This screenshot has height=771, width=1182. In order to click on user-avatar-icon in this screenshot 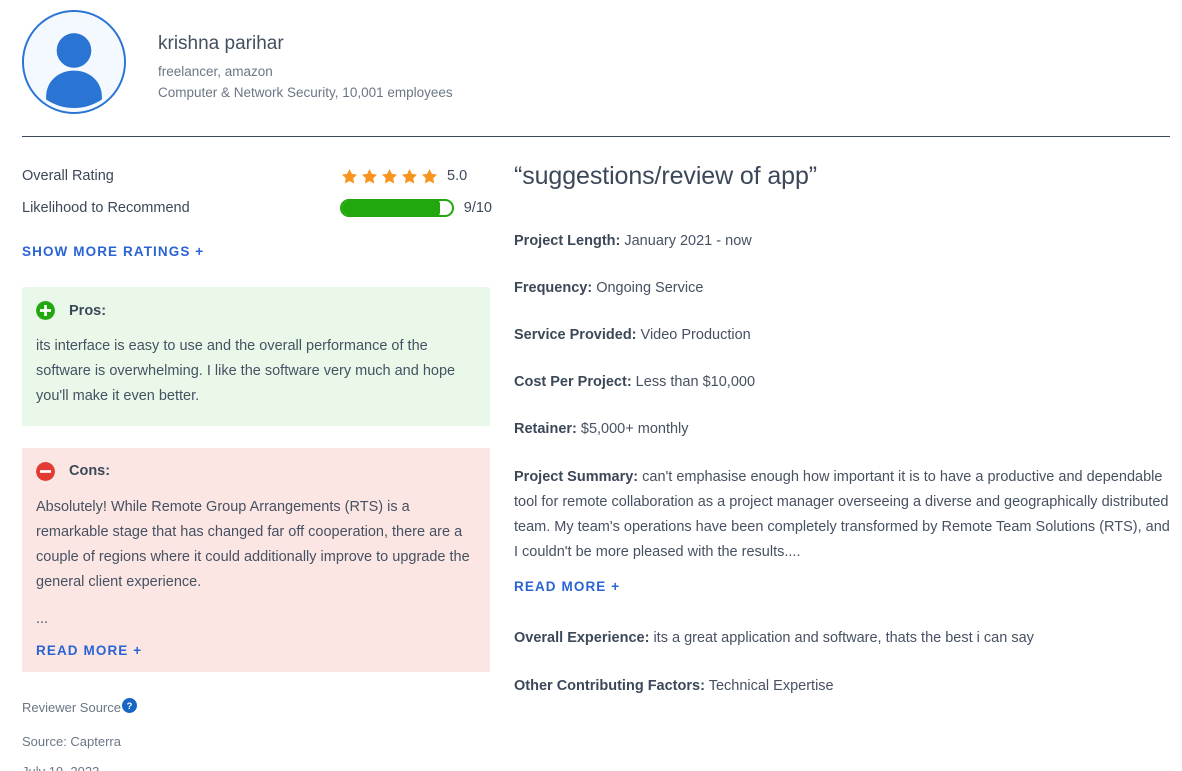, I will do `click(74, 62)`.